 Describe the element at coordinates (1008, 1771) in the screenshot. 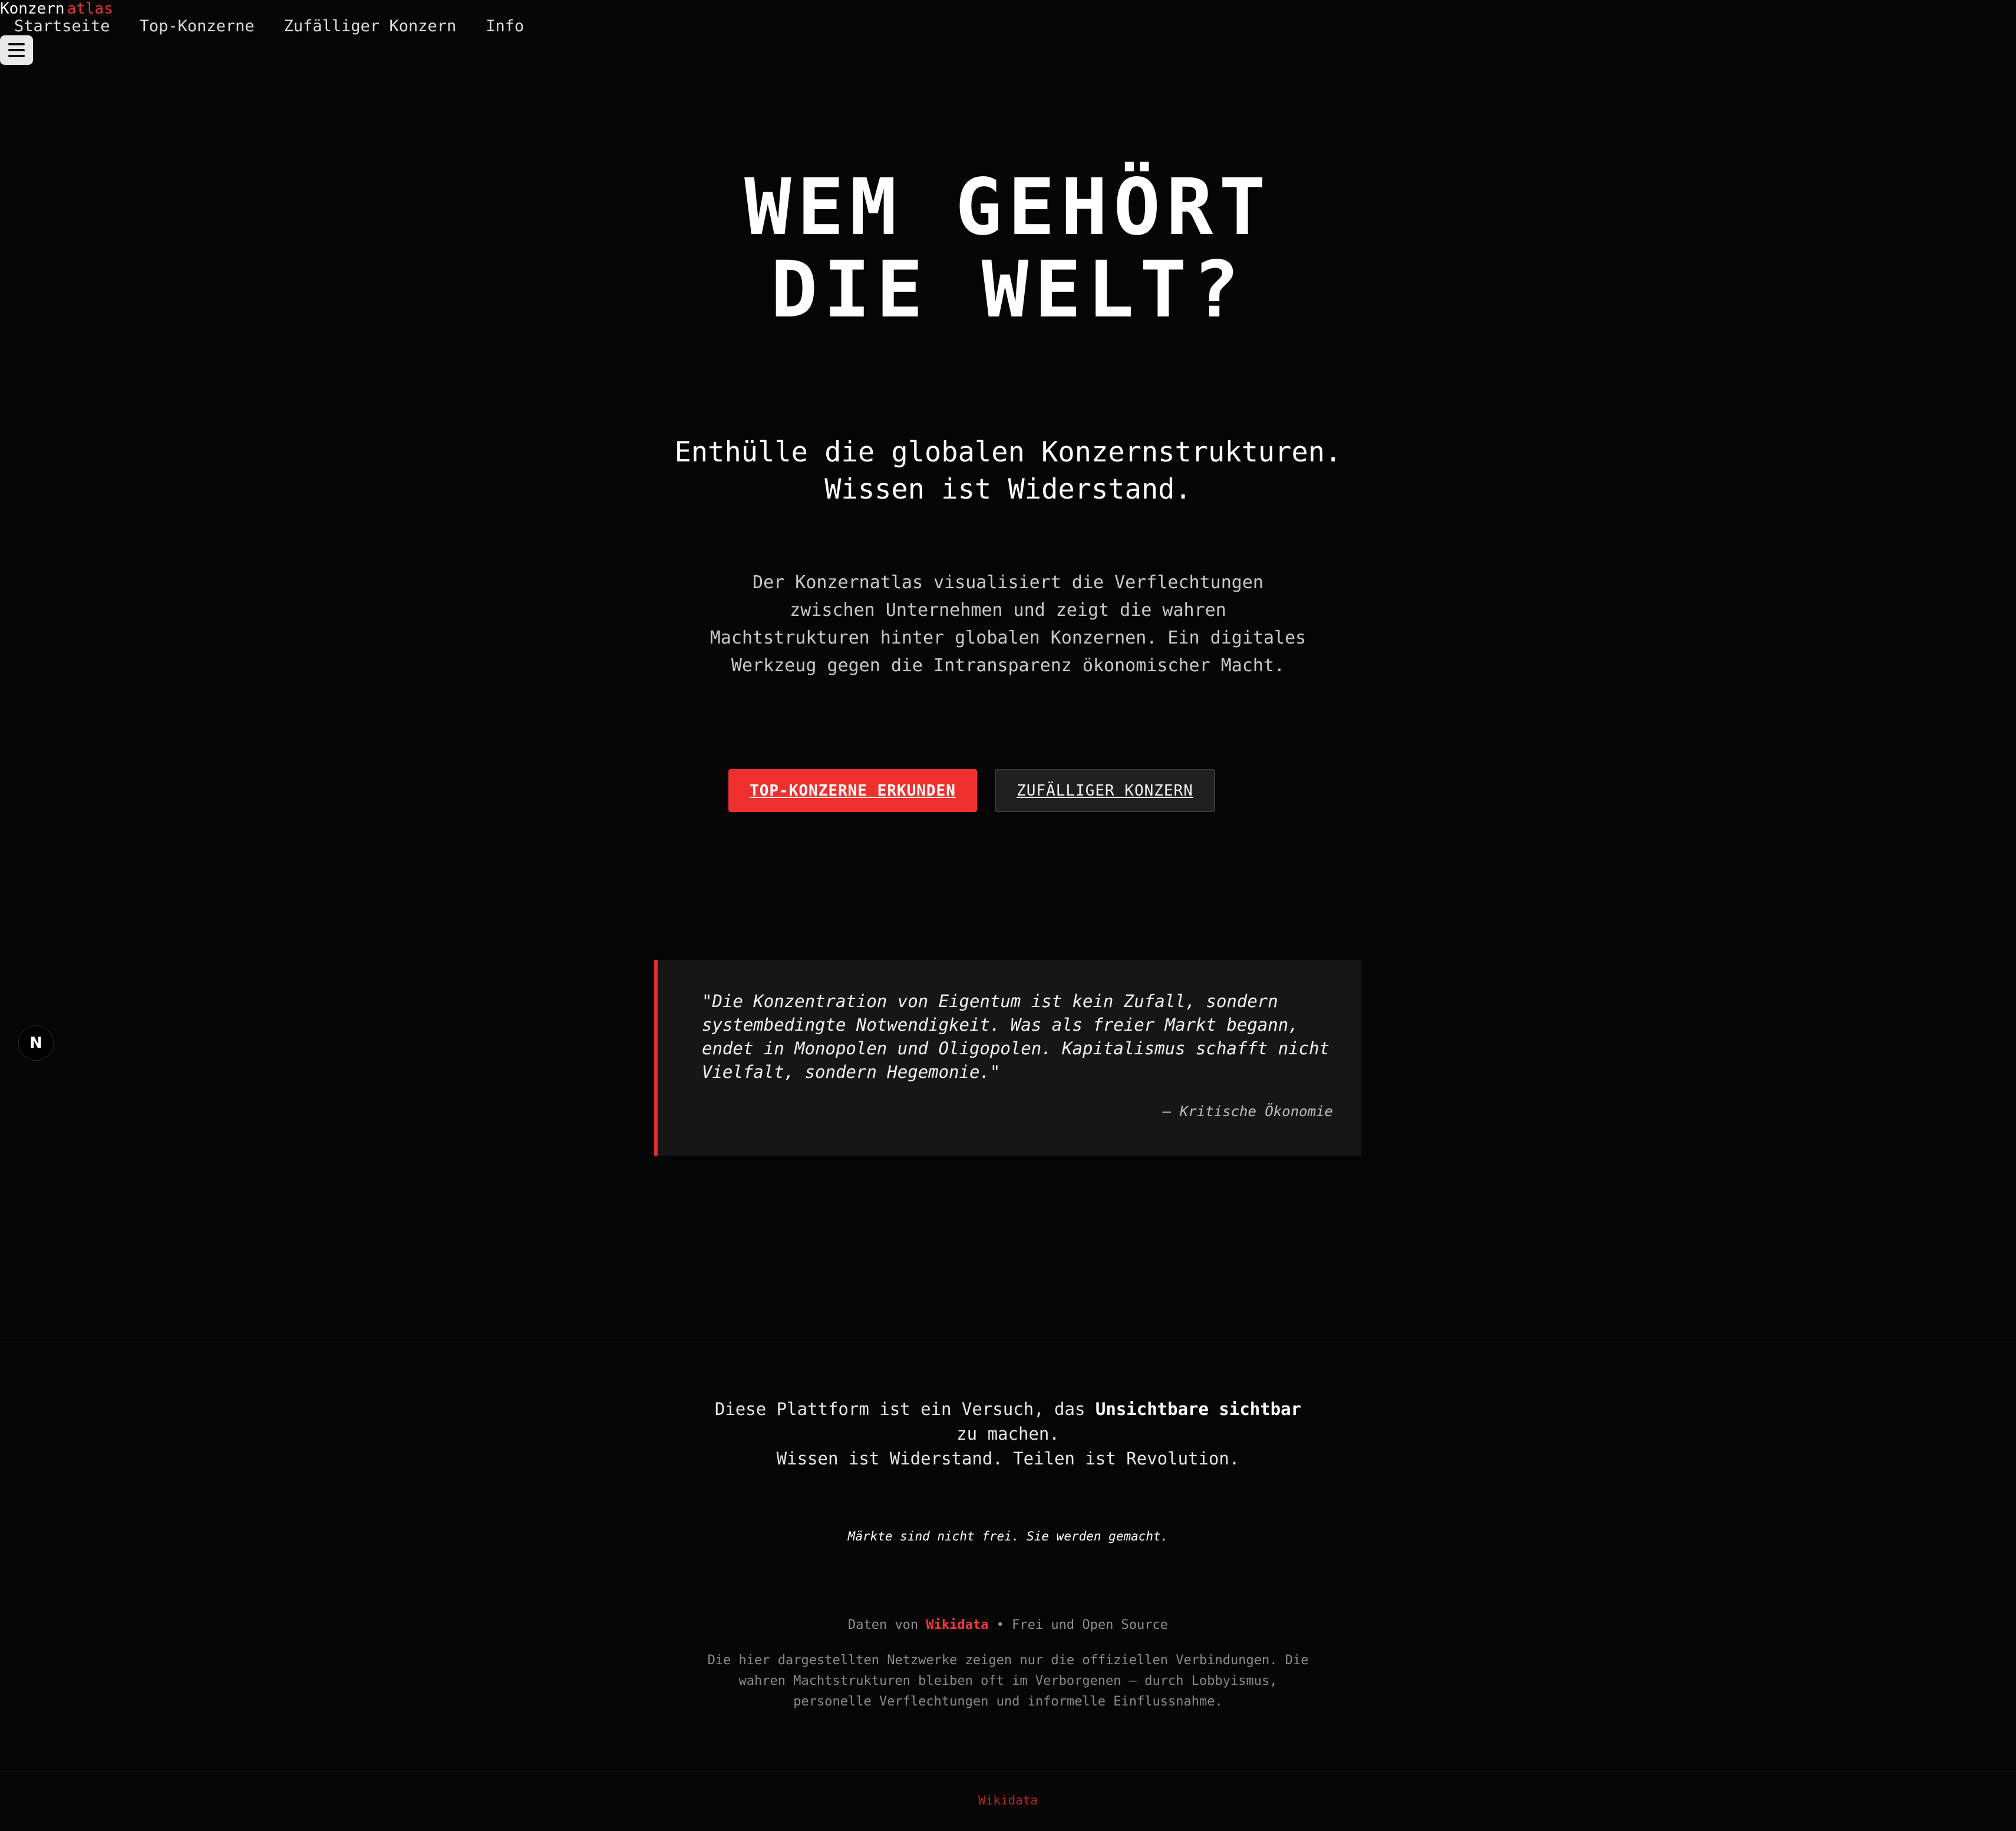

I see `bottom-divider` at that location.